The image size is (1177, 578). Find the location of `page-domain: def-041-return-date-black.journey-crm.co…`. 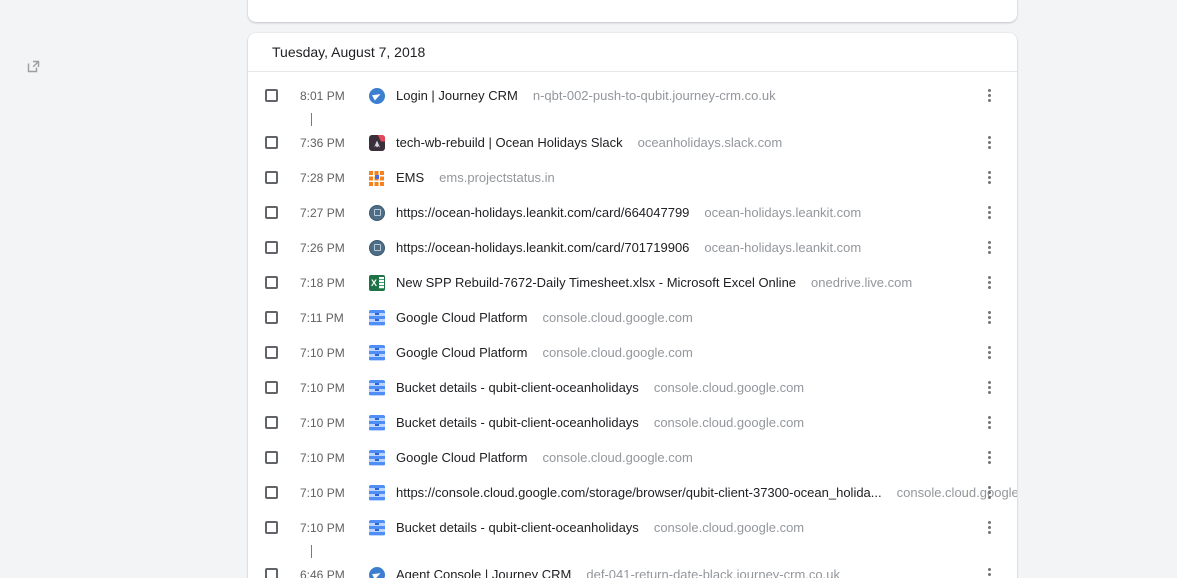

page-domain: def-041-return-date-black.journey-crm.co… is located at coordinates (713, 572).